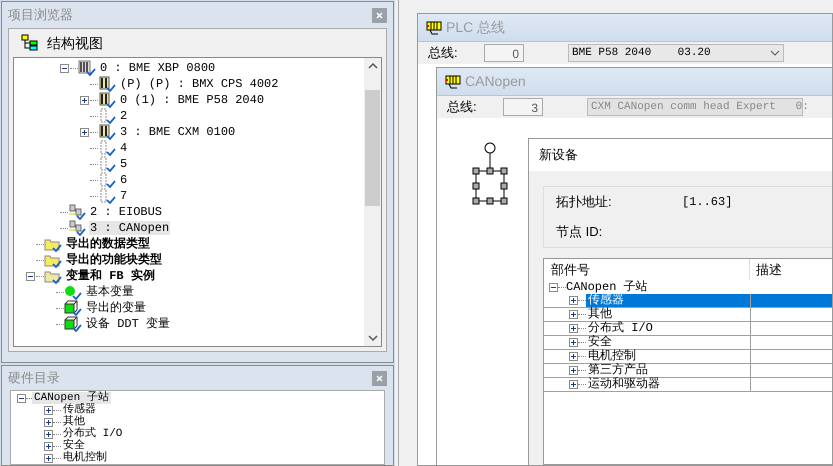  Describe the element at coordinates (523, 107) in the screenshot. I see `bus-number-field: 3` at that location.